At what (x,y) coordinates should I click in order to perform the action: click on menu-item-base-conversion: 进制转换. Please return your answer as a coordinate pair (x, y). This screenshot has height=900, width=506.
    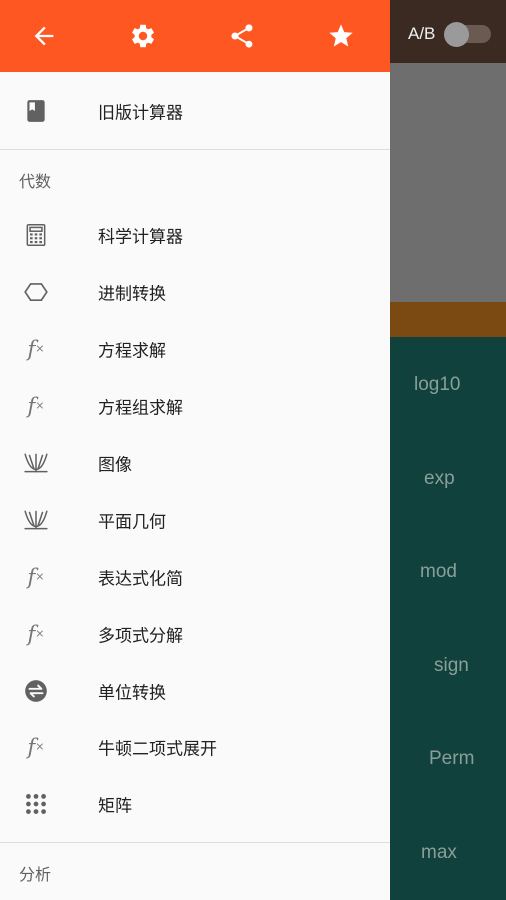
    Looking at the image, I should click on (195, 291).